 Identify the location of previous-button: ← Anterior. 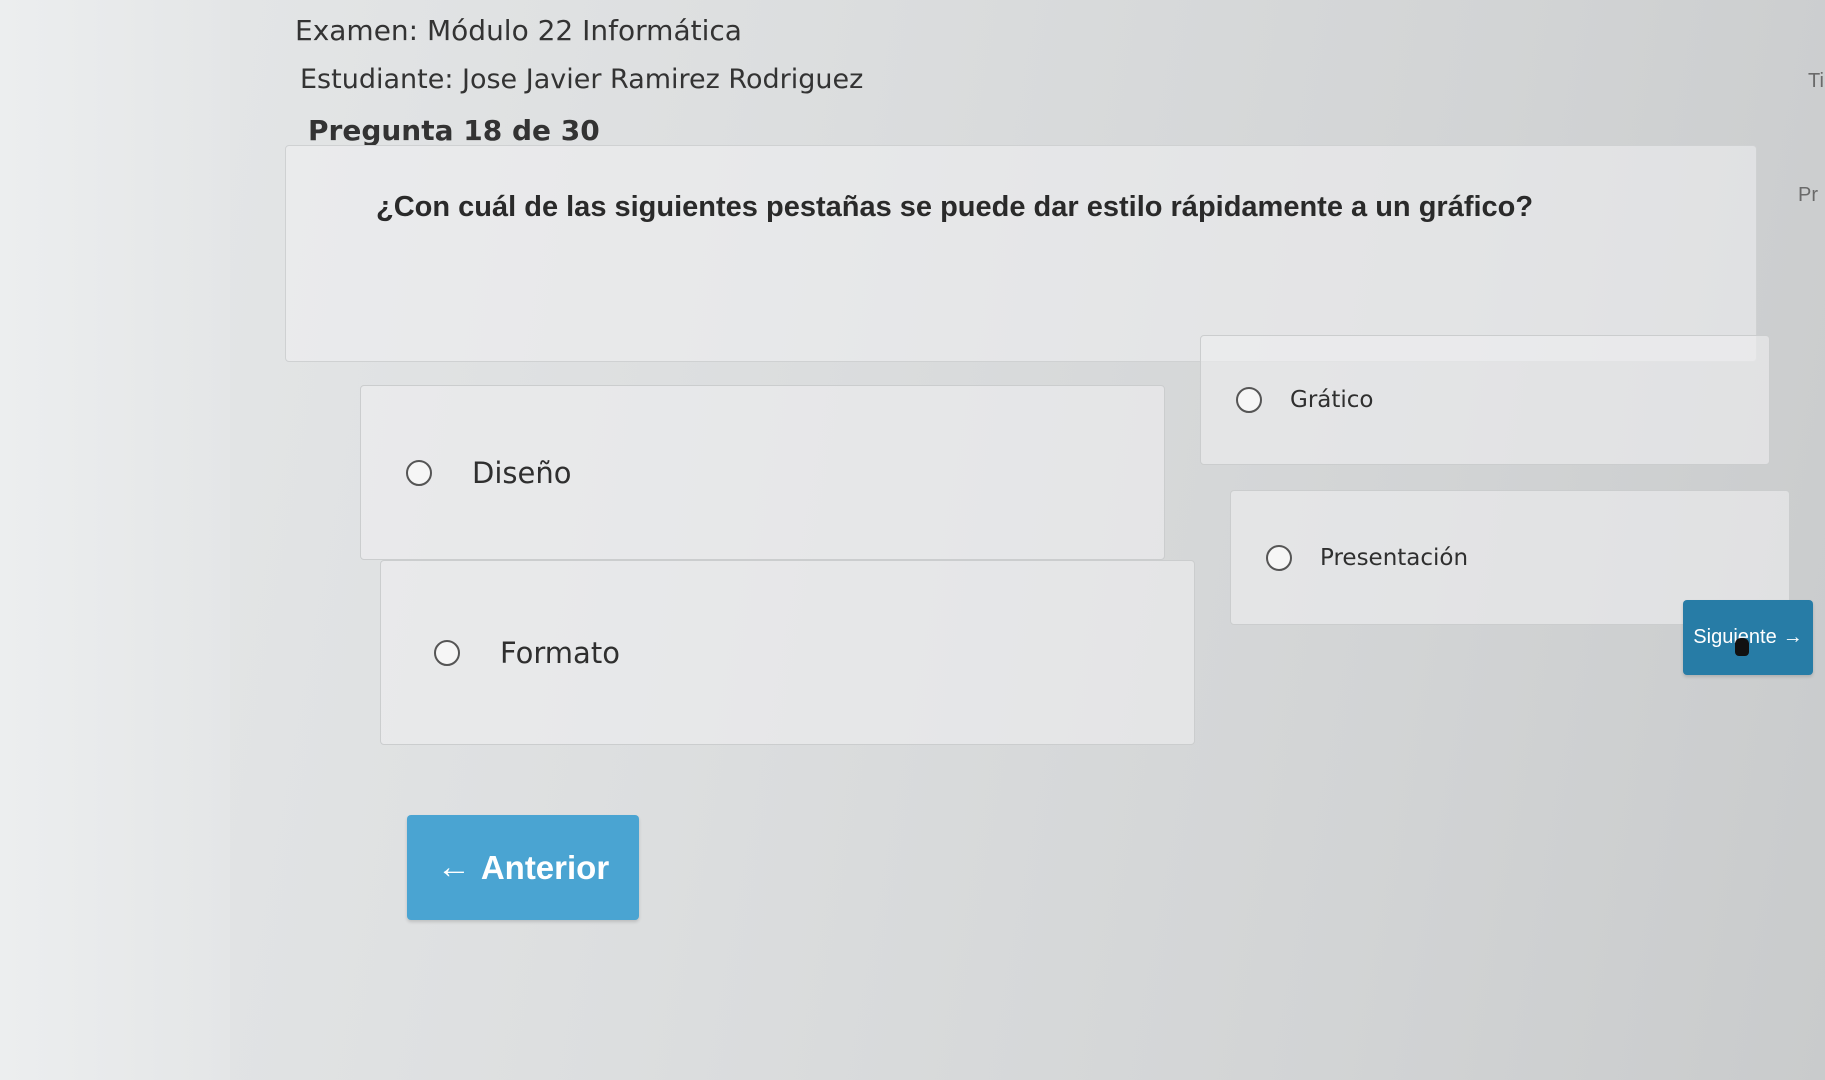
(523, 867).